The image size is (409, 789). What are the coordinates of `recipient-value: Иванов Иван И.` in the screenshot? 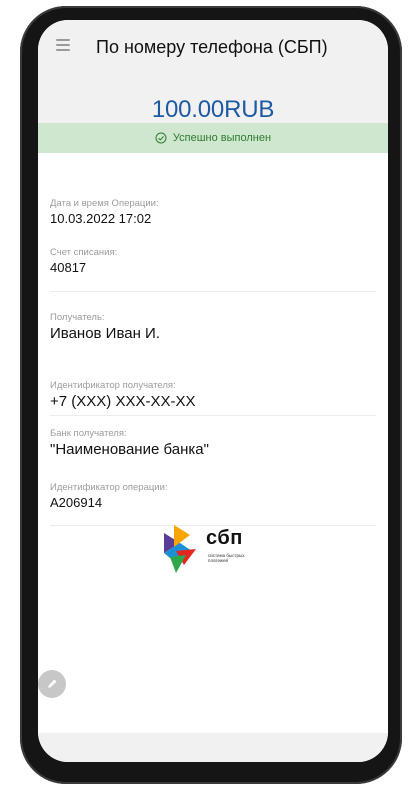 It's located at (105, 333).